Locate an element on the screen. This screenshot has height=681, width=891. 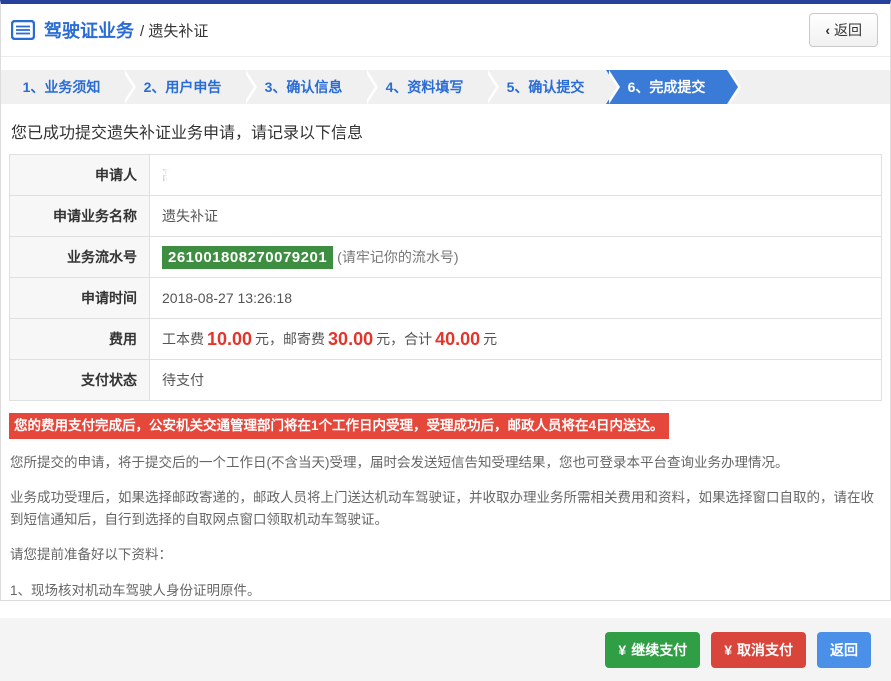
row-label: 申请时间 is located at coordinates (80, 298).